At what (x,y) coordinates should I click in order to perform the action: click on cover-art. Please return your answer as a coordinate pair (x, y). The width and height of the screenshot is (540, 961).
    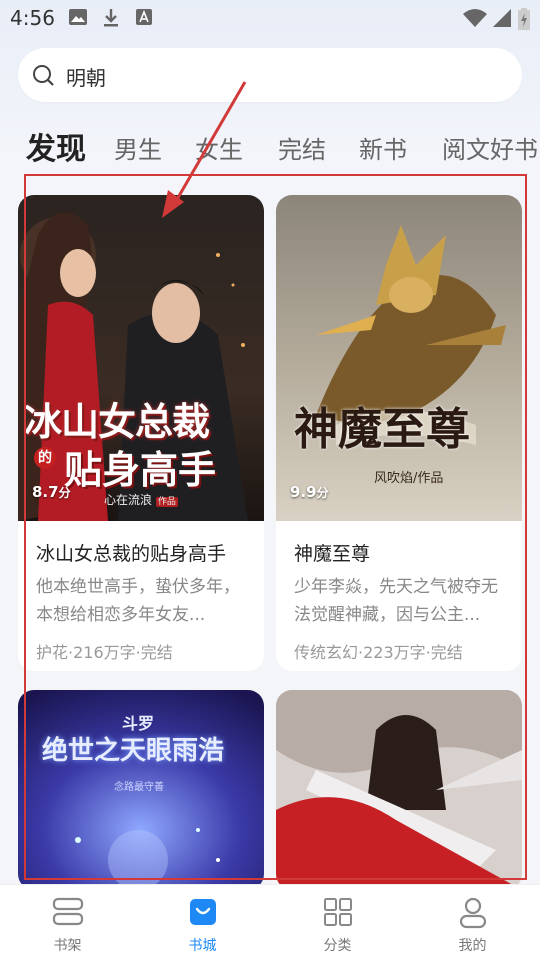
    Looking at the image, I should click on (399, 790).